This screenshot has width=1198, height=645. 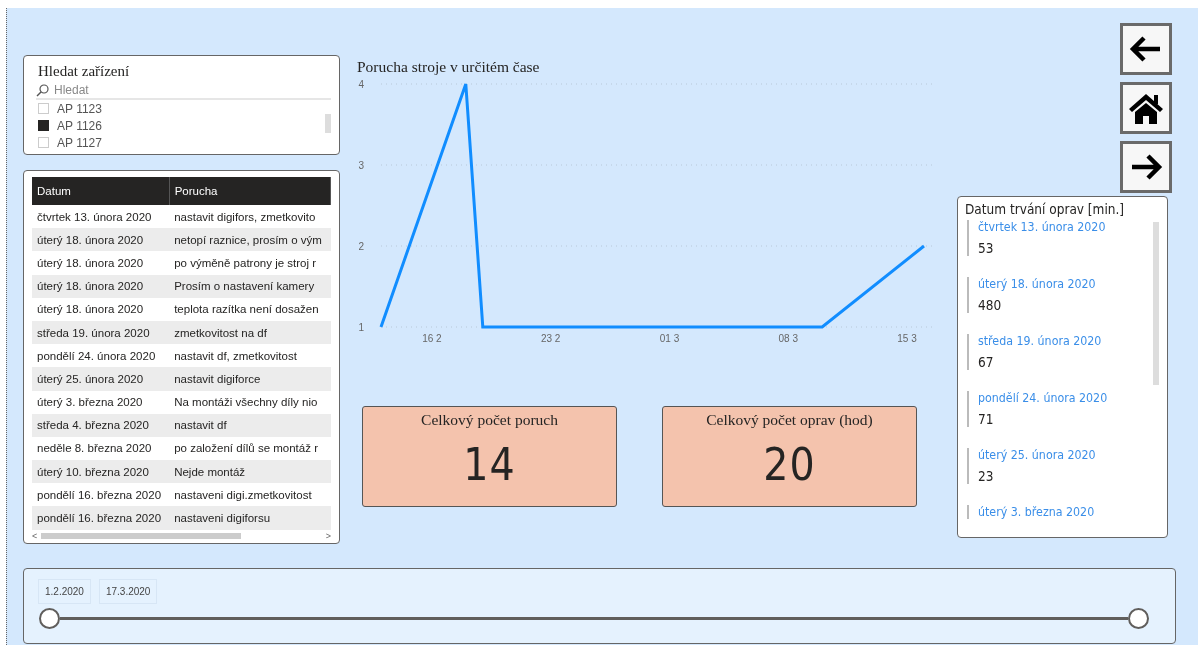 I want to click on repair-date: úterý 25. února 2020, so click(x=1037, y=455).